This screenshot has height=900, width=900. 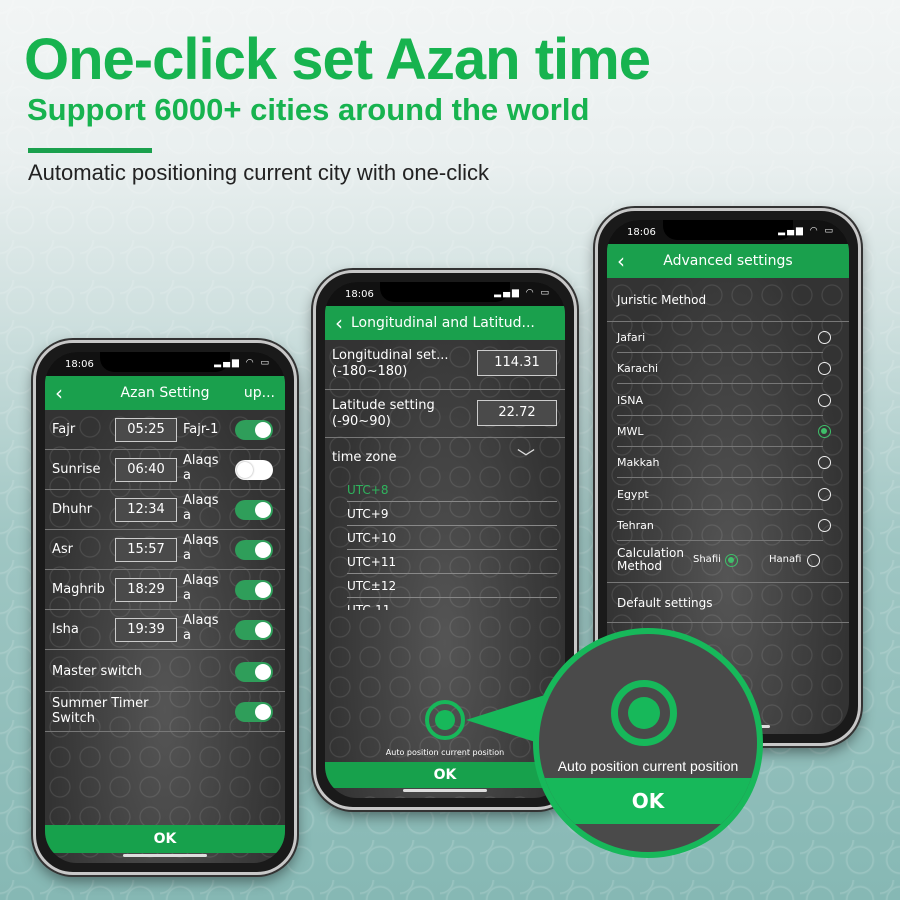 What do you see at coordinates (785, 559) in the screenshot?
I see `hanafi-label: Hanafi` at bounding box center [785, 559].